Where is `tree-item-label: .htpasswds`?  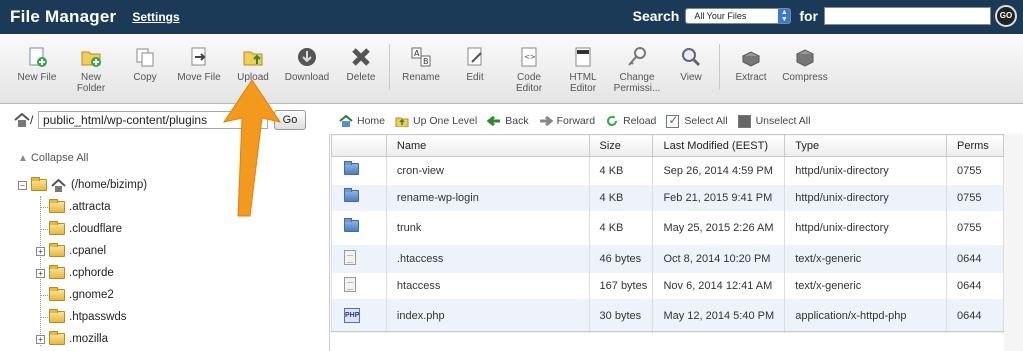
tree-item-label: .htpasswds is located at coordinates (98, 317).